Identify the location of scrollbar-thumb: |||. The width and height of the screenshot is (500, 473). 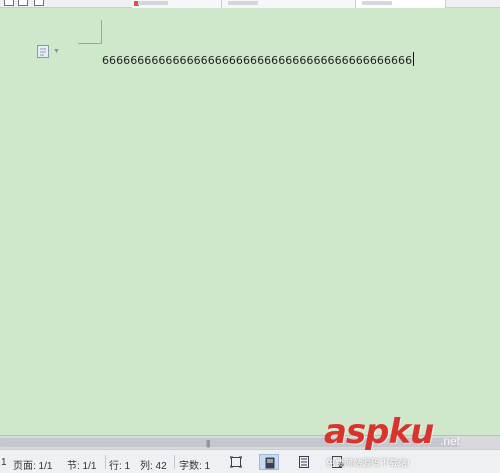
(230, 443).